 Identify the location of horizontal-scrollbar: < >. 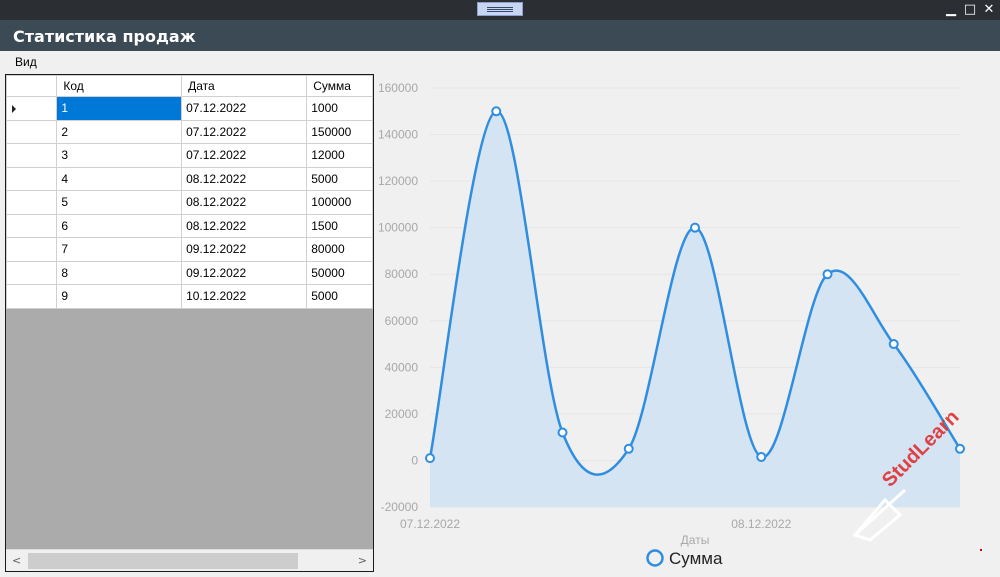
(189, 560).